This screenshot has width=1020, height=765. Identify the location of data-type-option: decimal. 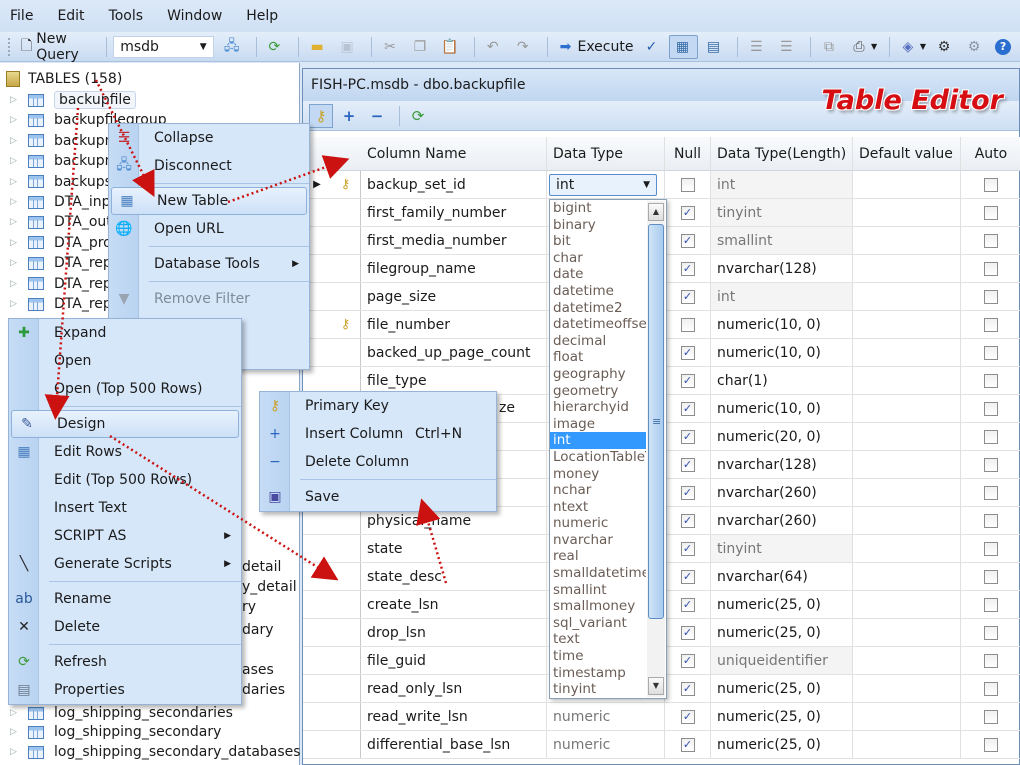
(598, 341).